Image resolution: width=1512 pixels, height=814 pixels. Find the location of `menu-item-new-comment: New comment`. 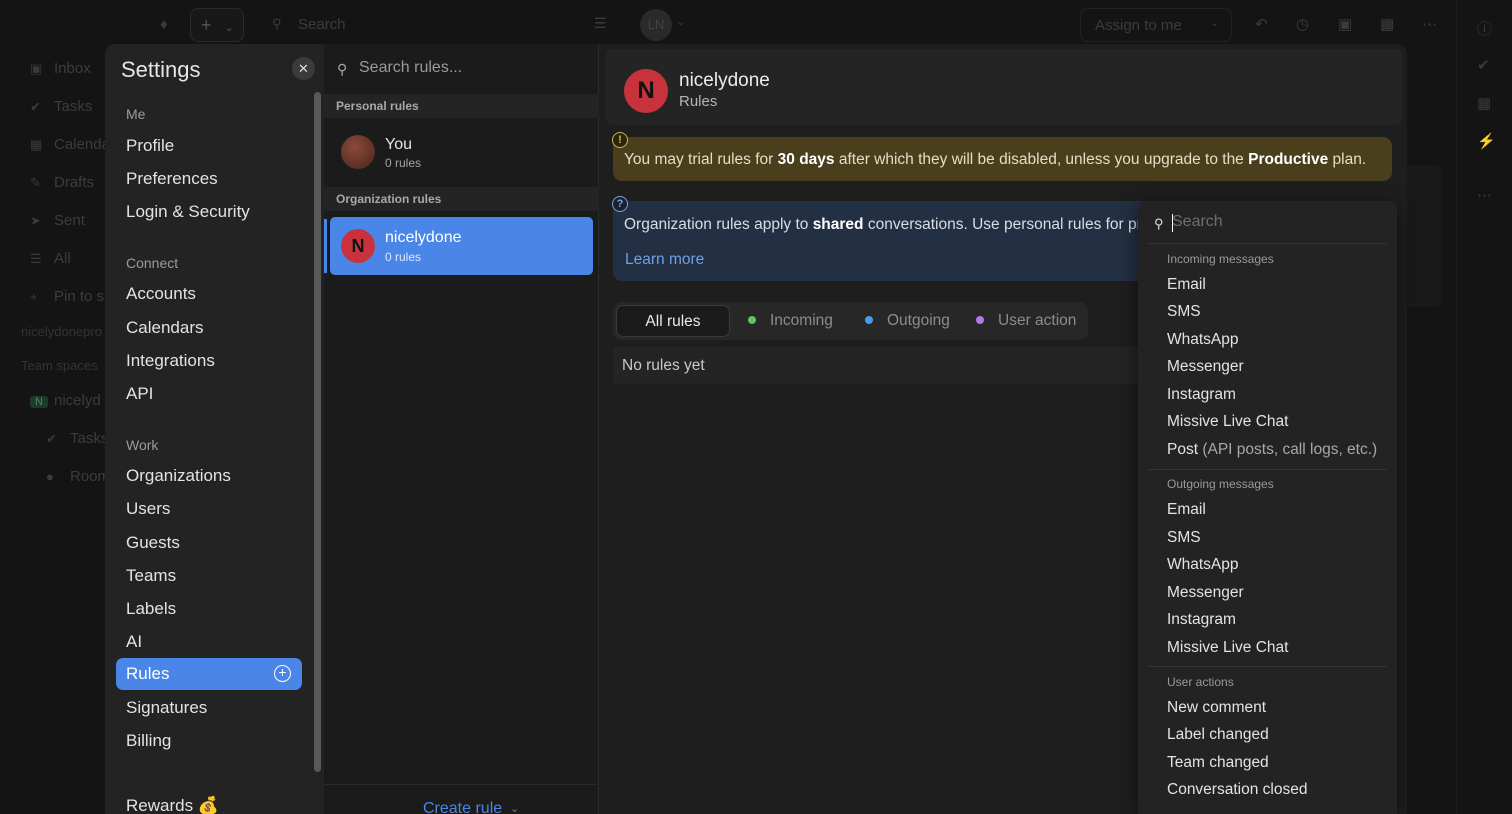

menu-item-new-comment: New comment is located at coordinates (1216, 708).